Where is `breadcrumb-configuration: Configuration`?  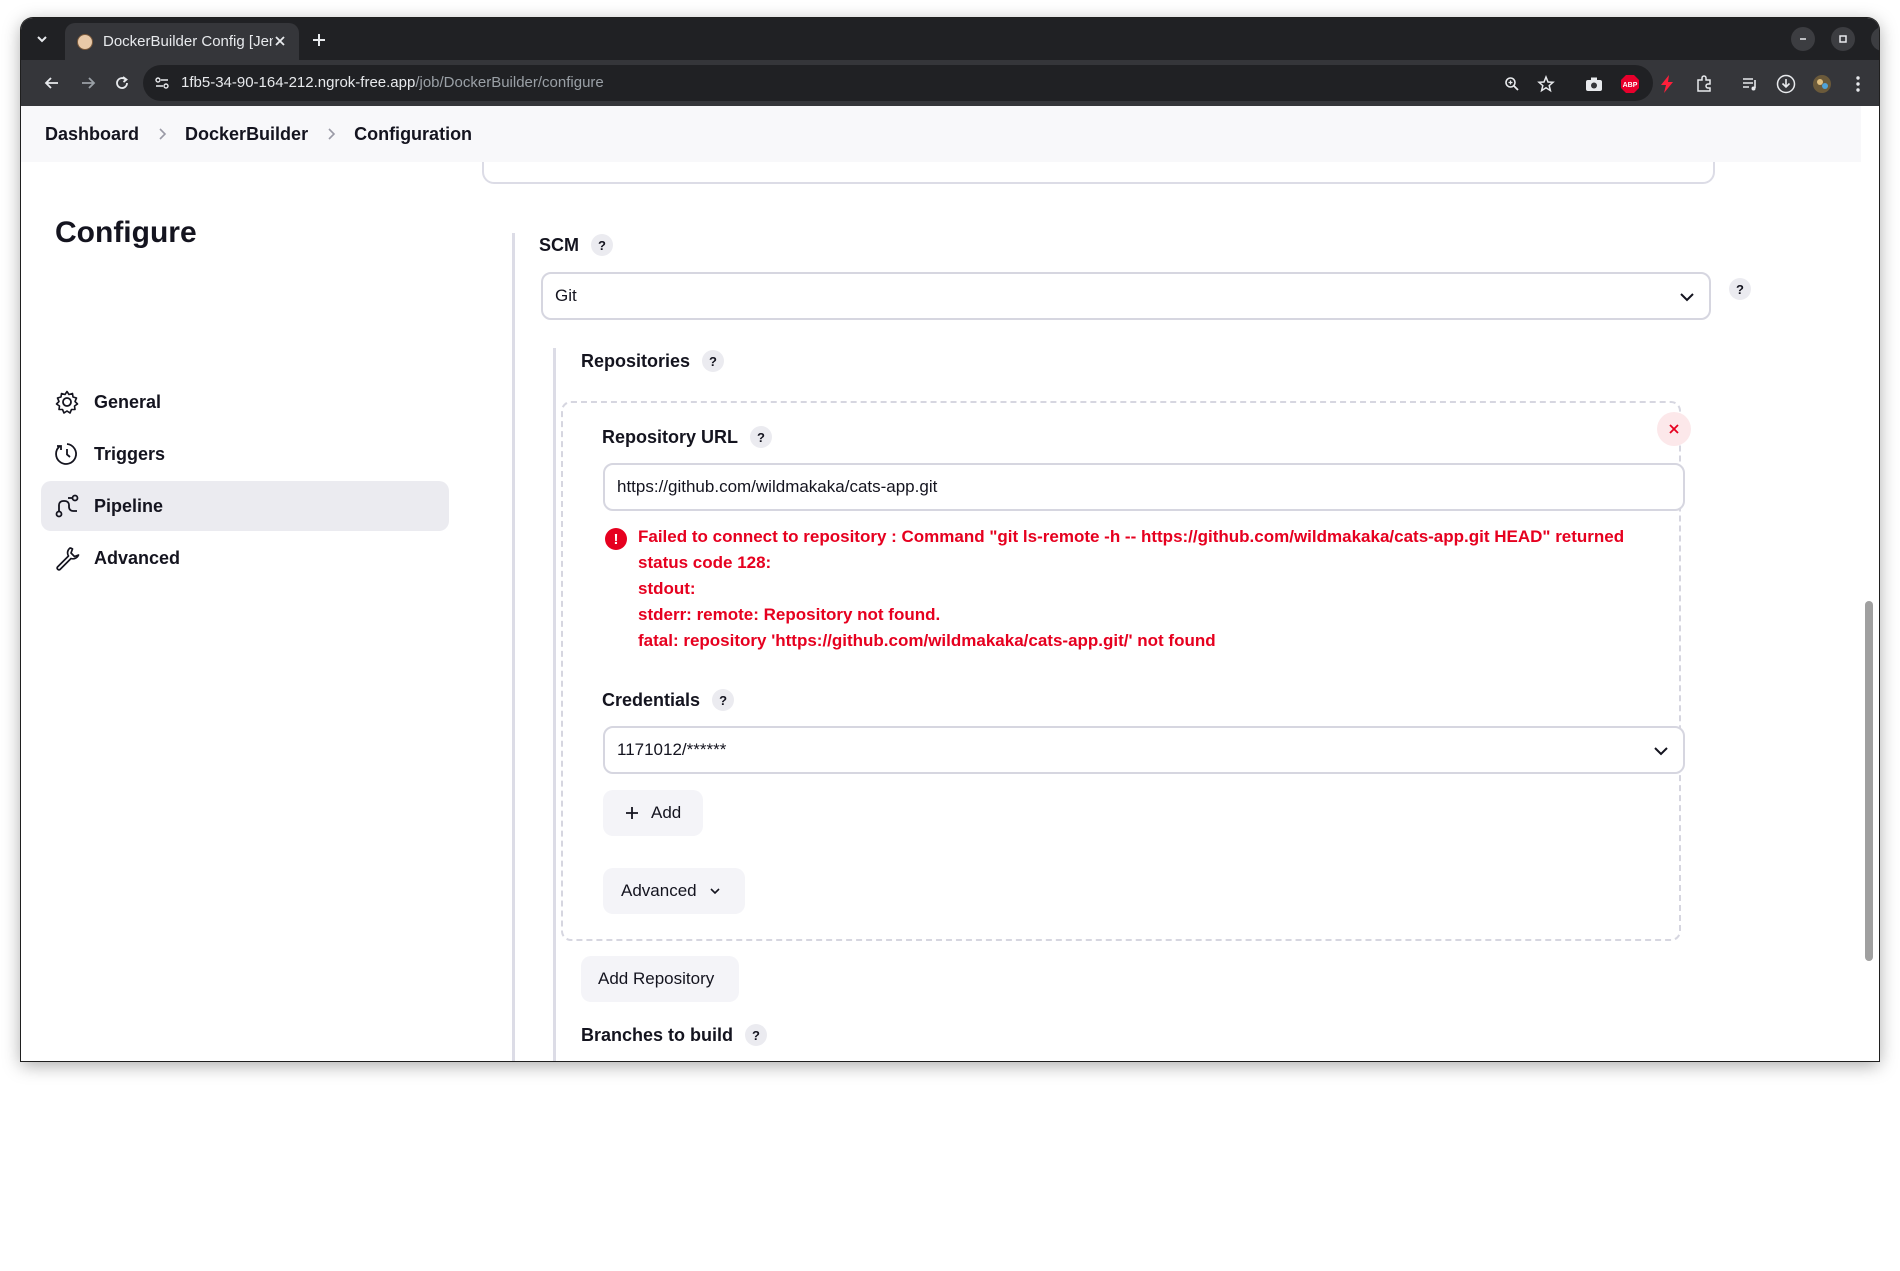 breadcrumb-configuration: Configuration is located at coordinates (413, 134).